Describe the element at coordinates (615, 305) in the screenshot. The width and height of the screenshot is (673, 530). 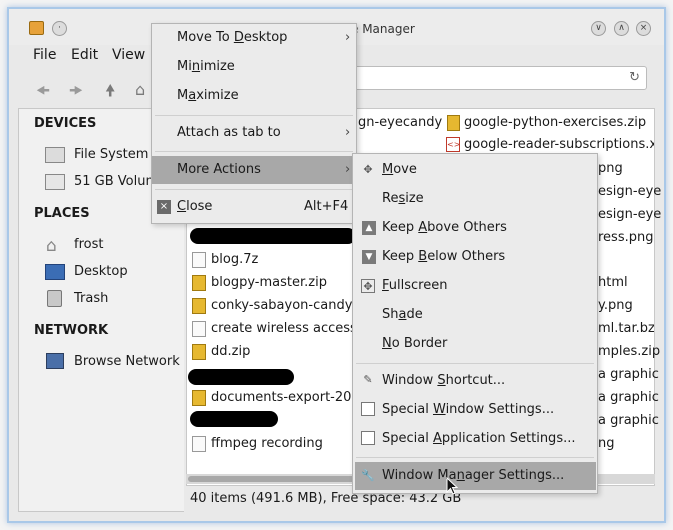
I see `file-item: y.png` at that location.